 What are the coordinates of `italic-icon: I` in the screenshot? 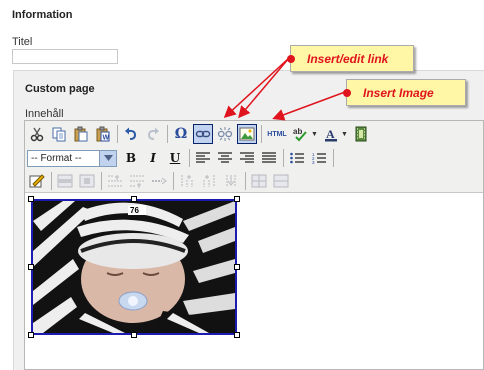 It's located at (153, 158).